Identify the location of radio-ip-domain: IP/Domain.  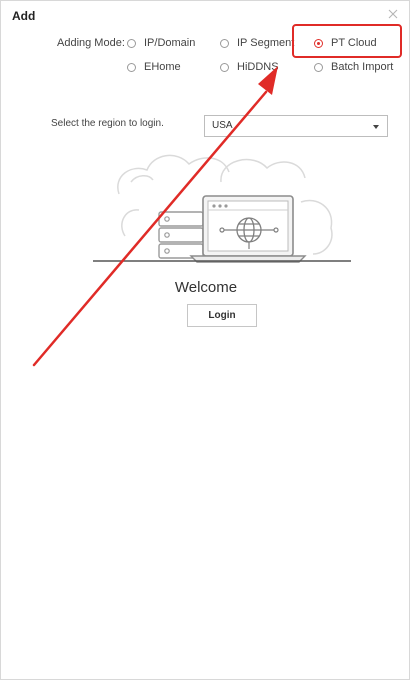
(161, 43).